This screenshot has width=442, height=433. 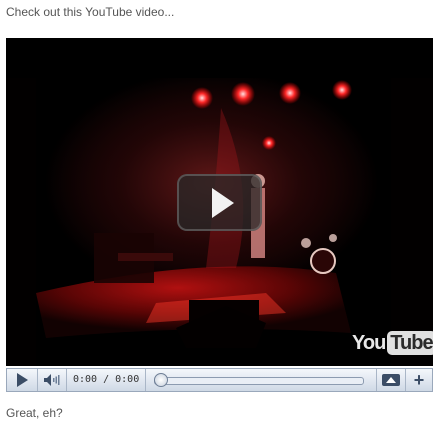 I want to click on player-control-bar: 0:00 / 0:00 +, so click(x=219, y=380).